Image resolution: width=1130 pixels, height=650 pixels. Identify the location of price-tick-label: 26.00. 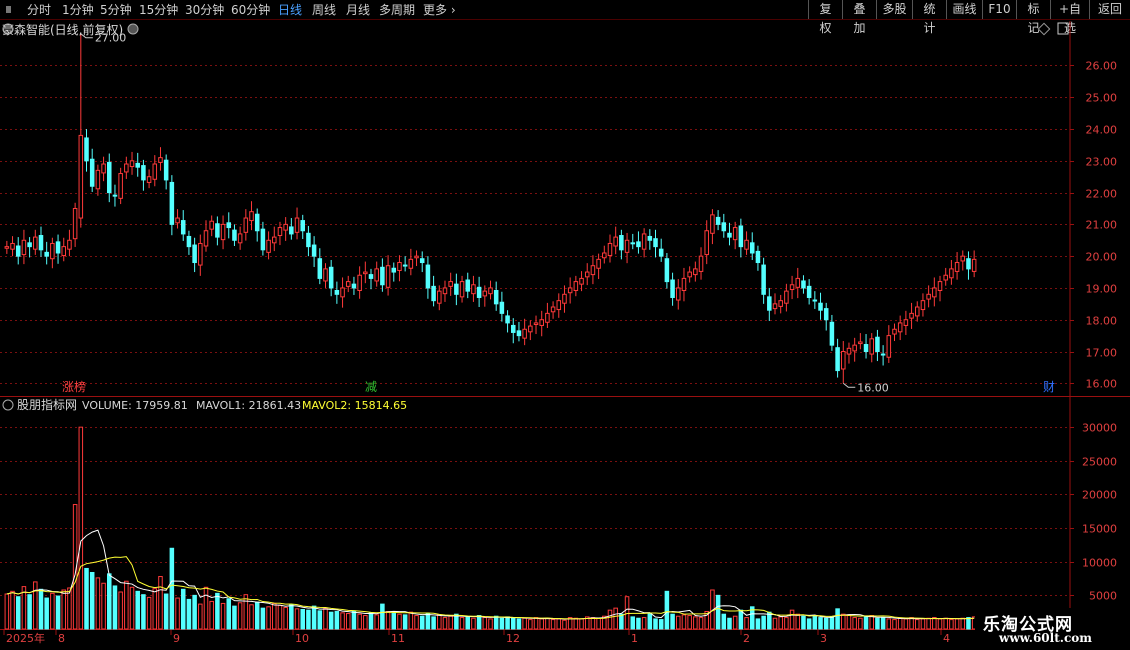
(1102, 66).